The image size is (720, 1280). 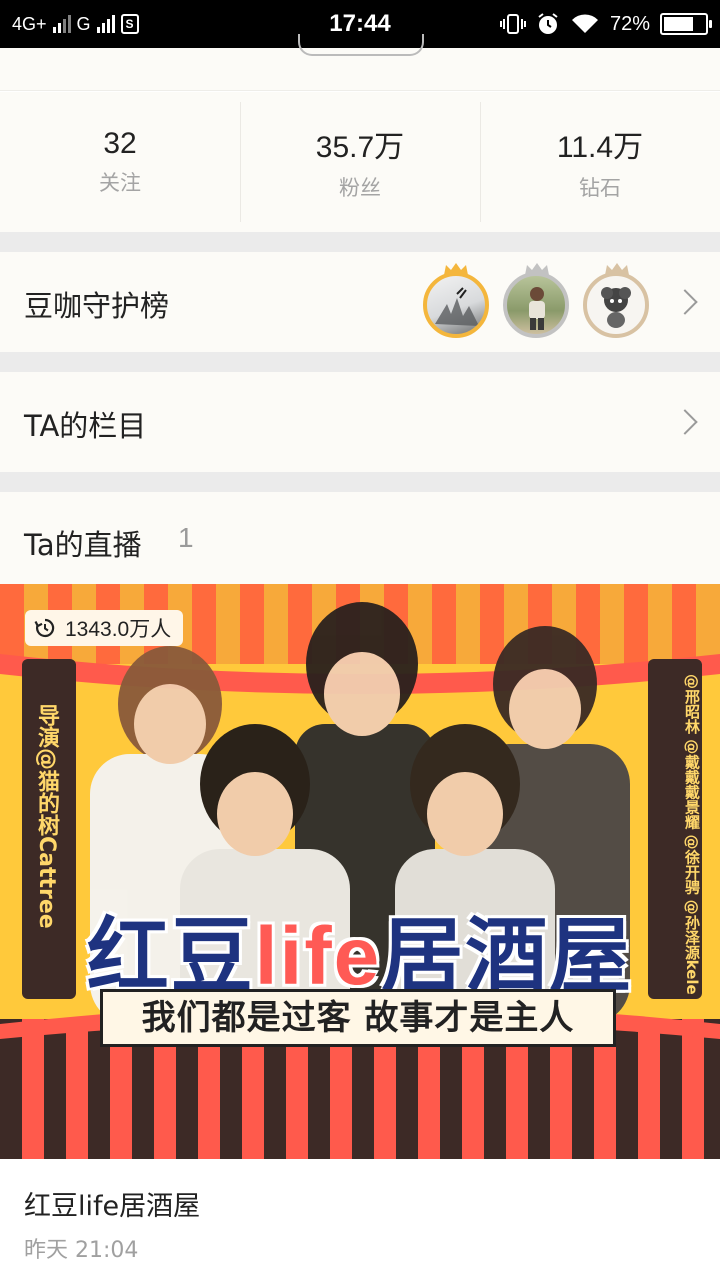 I want to click on banner-subtitle: 我们都是过客 故事才是主人, so click(x=358, y=1018).